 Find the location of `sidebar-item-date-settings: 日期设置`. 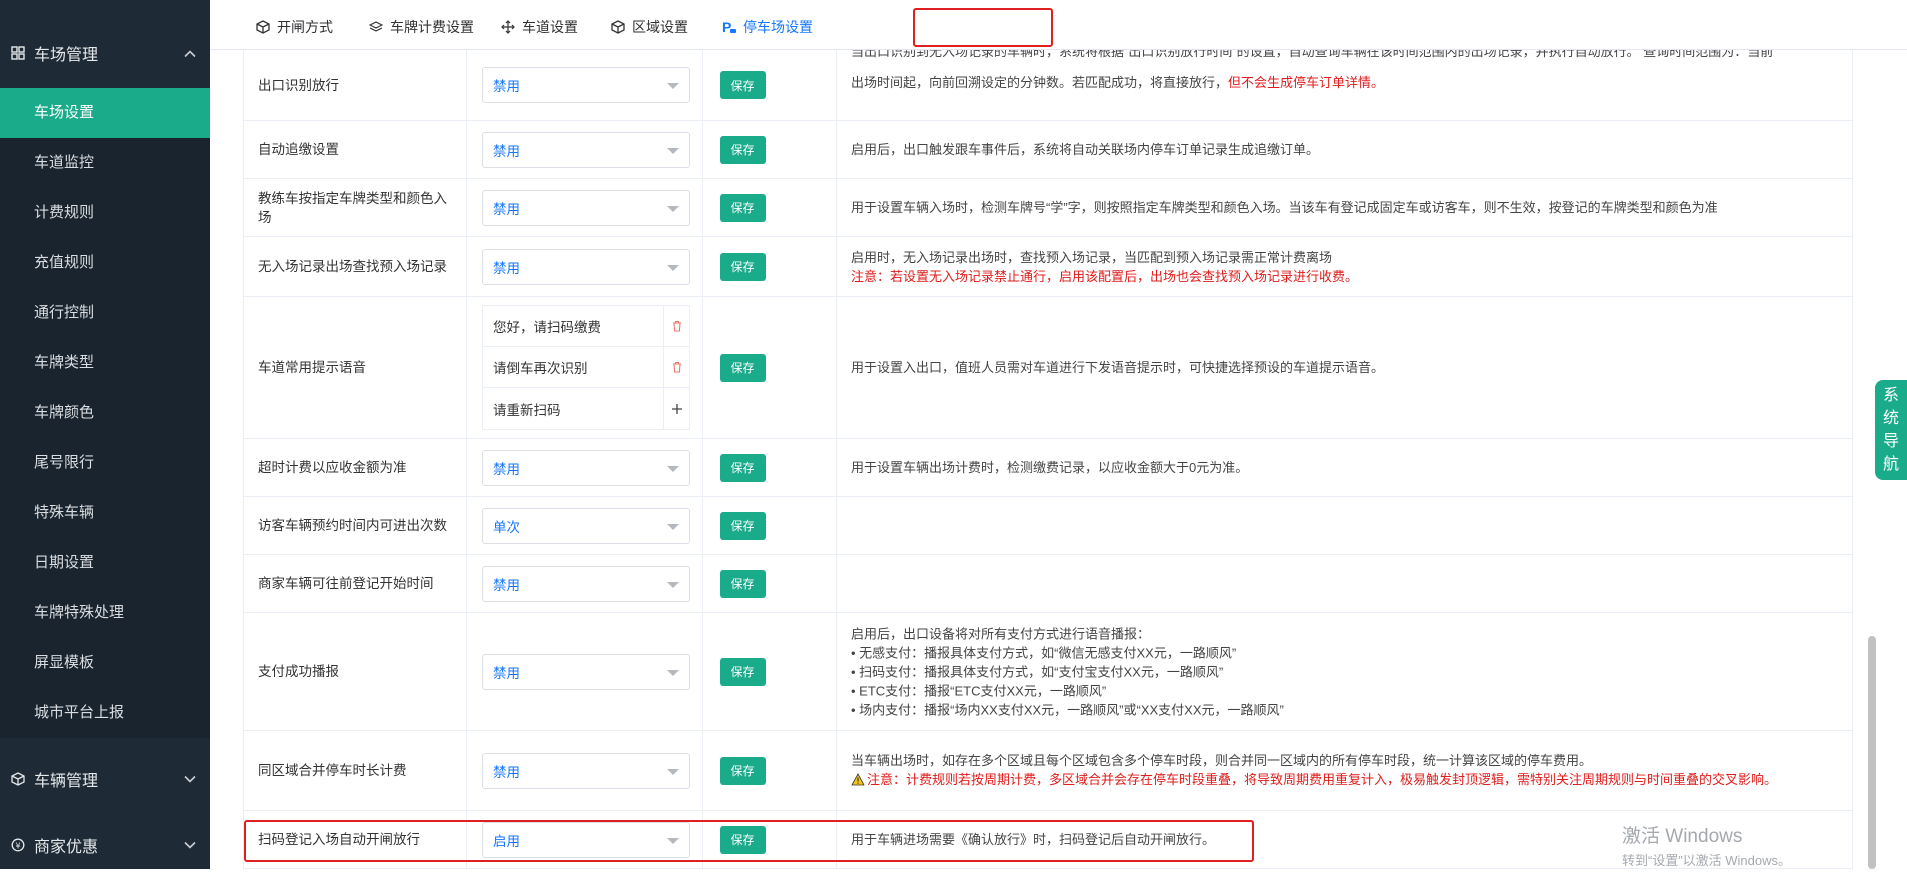

sidebar-item-date-settings: 日期设置 is located at coordinates (105, 563).